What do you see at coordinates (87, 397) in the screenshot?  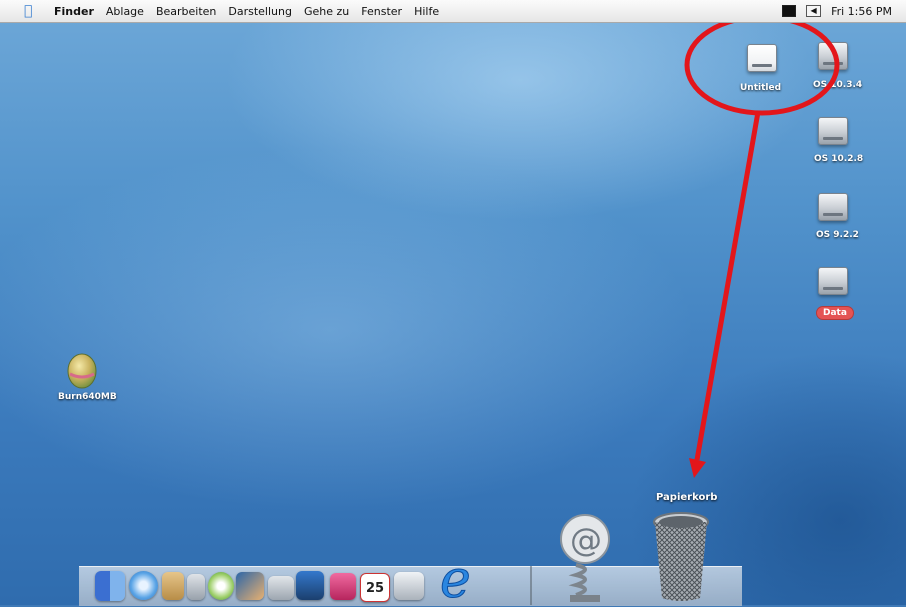 I see `burn-folder-label: Burn640MB` at bounding box center [87, 397].